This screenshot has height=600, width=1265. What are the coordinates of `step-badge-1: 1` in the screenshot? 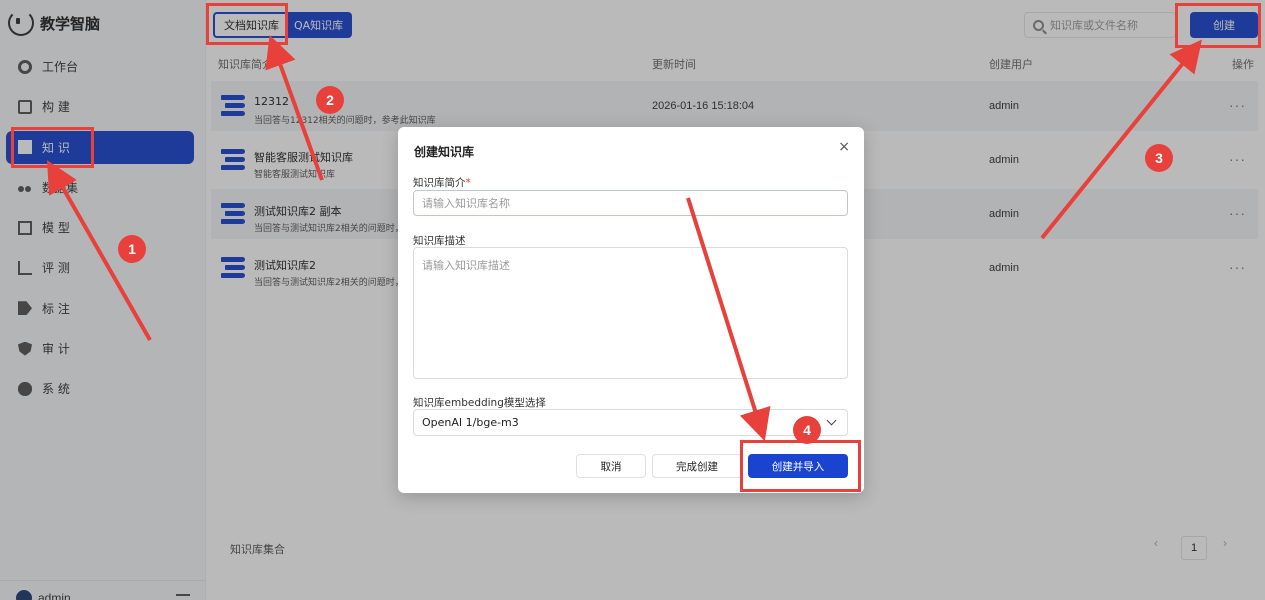 It's located at (132, 249).